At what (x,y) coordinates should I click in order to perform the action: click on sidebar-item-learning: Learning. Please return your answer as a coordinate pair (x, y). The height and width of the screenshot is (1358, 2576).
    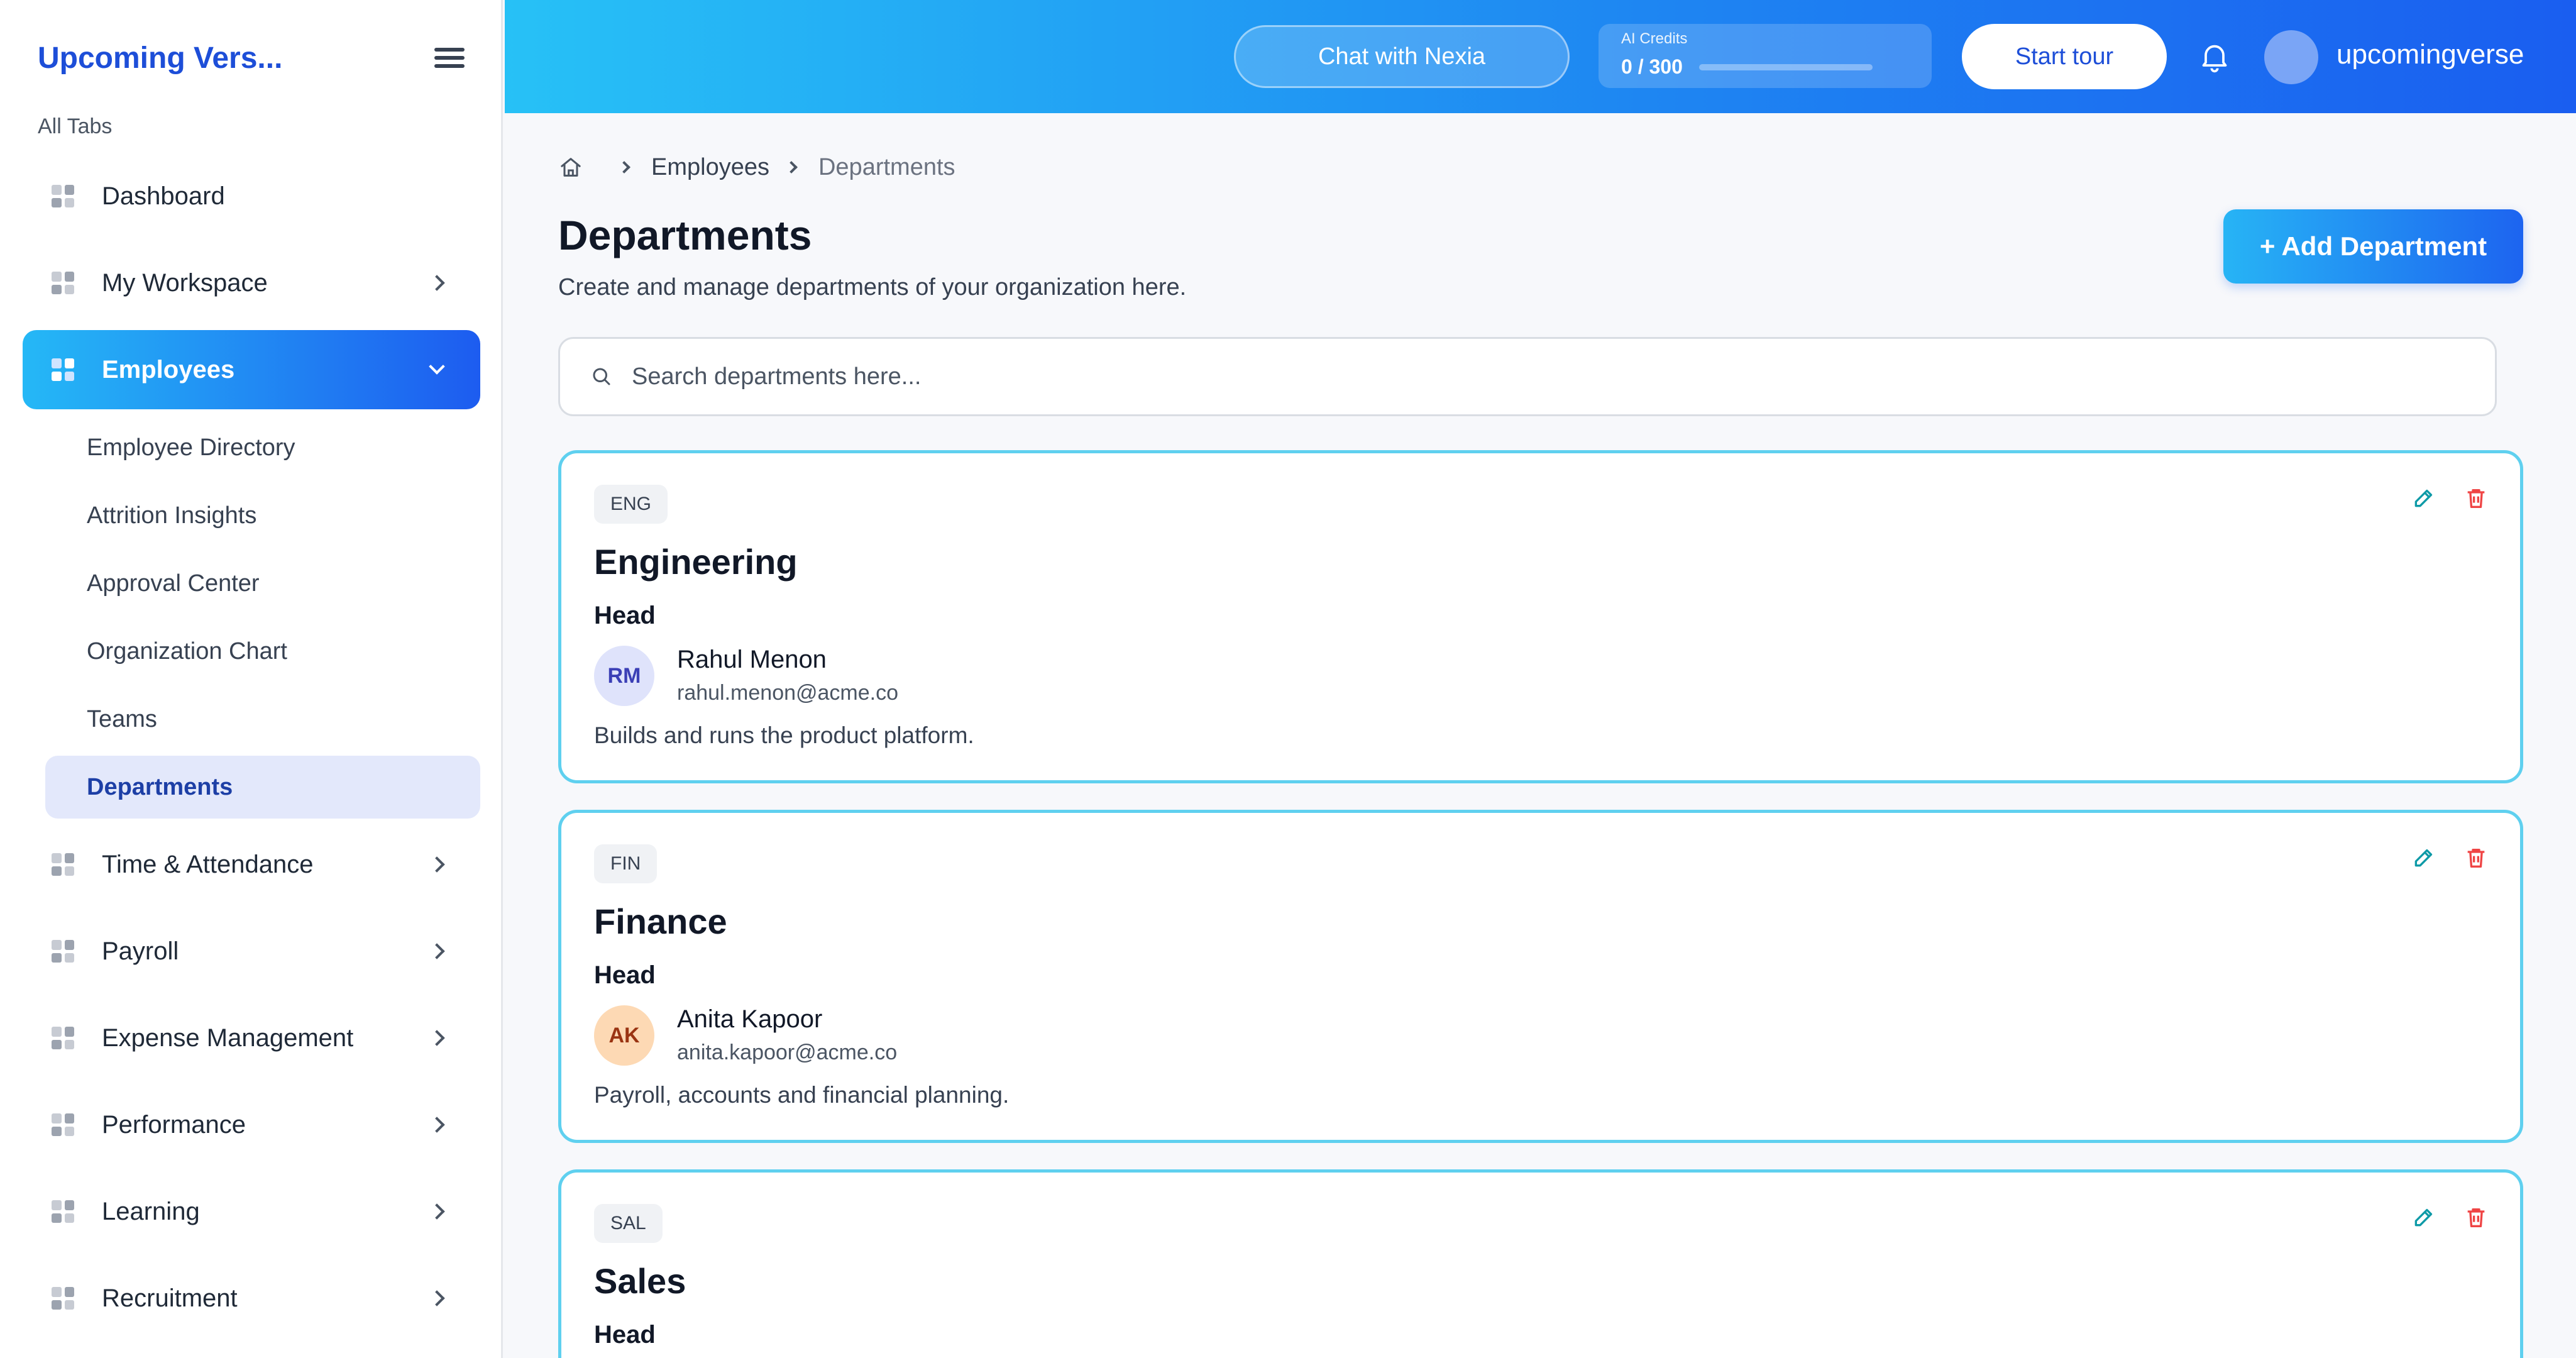
    Looking at the image, I should click on (252, 1211).